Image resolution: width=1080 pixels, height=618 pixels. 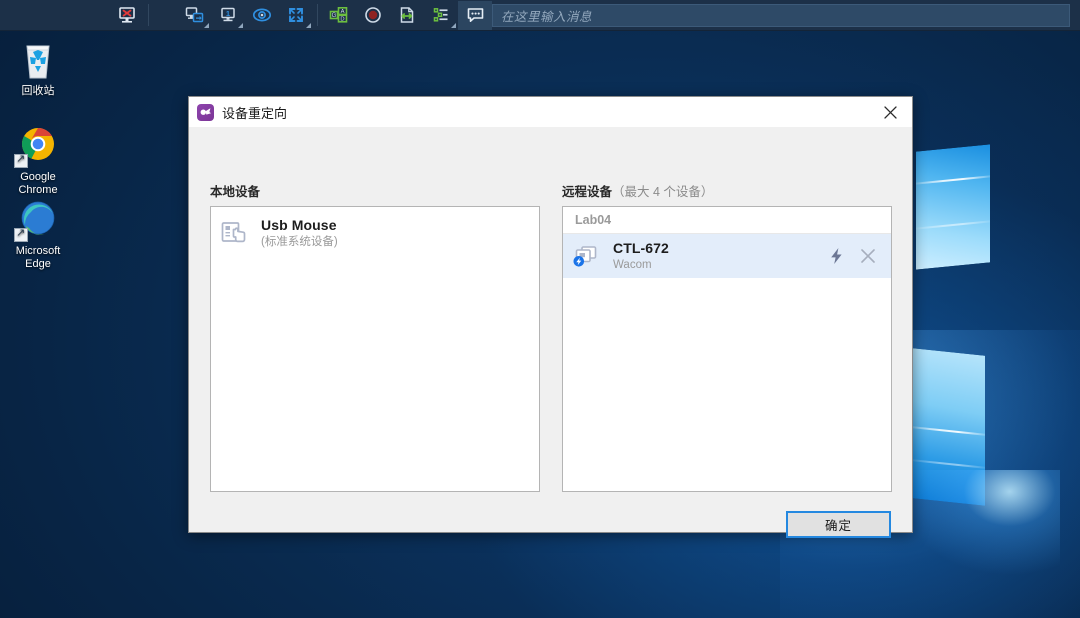 What do you see at coordinates (632, 264) in the screenshot?
I see `device-subtitle: Wacom` at bounding box center [632, 264].